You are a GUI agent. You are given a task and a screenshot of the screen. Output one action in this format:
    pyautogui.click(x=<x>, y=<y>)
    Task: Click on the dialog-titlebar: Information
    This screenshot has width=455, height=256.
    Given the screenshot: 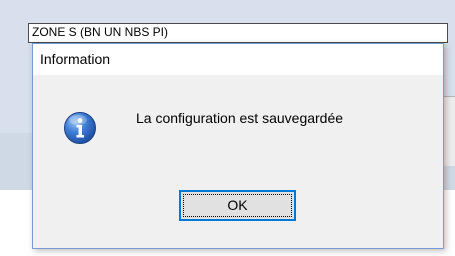 What is the action you would take?
    pyautogui.click(x=238, y=59)
    